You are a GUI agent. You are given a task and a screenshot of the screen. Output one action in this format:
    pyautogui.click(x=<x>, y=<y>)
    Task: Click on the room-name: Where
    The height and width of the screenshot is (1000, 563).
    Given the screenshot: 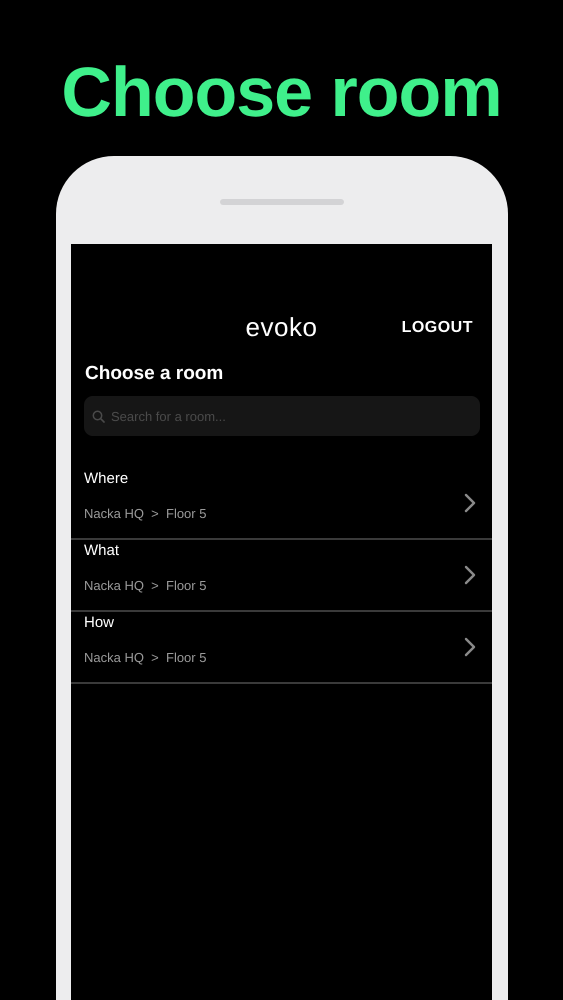 What is the action you would take?
    pyautogui.click(x=106, y=479)
    